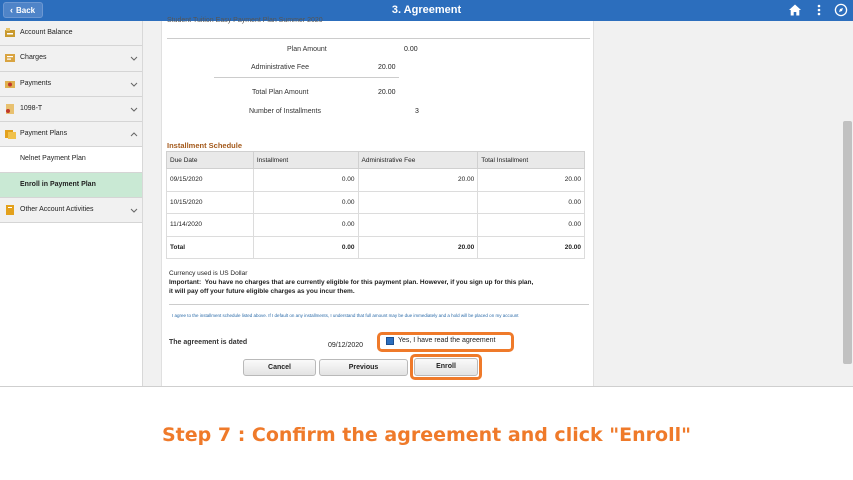  I want to click on due-date-cell: 10/15/2020, so click(210, 202).